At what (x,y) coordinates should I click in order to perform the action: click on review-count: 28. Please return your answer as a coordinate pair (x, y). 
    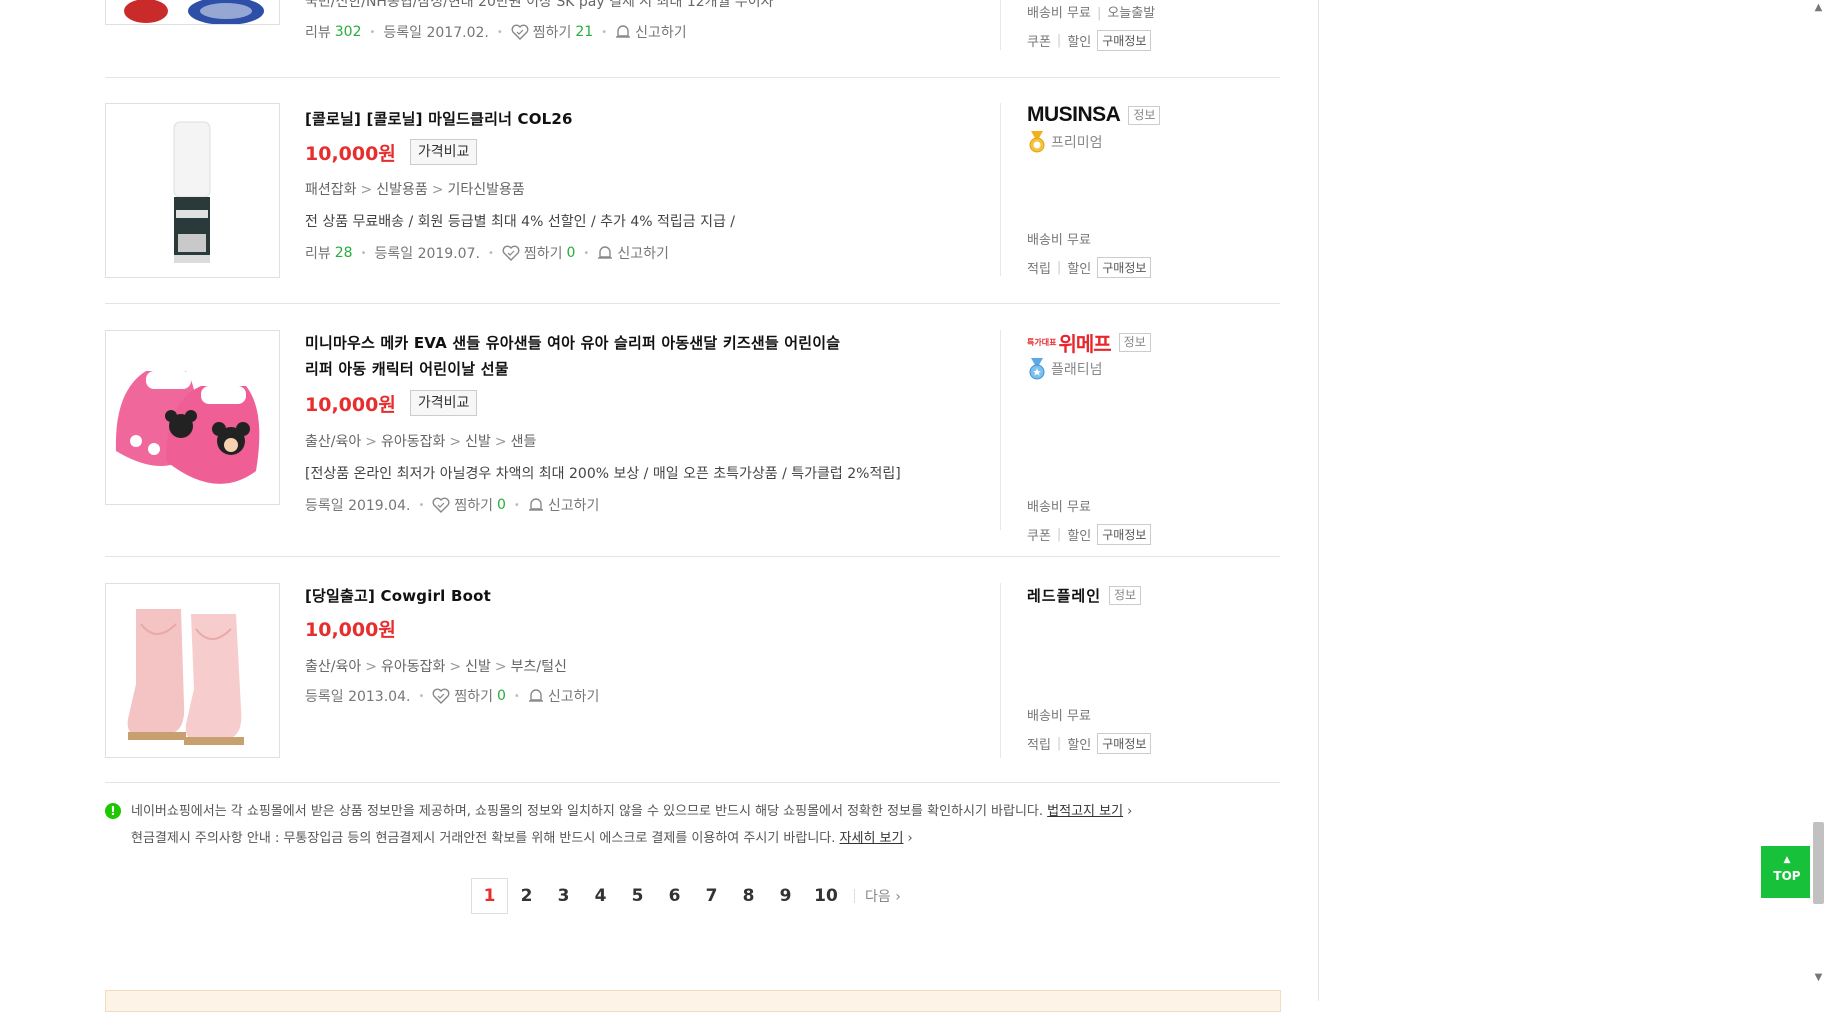
    Looking at the image, I should click on (344, 253).